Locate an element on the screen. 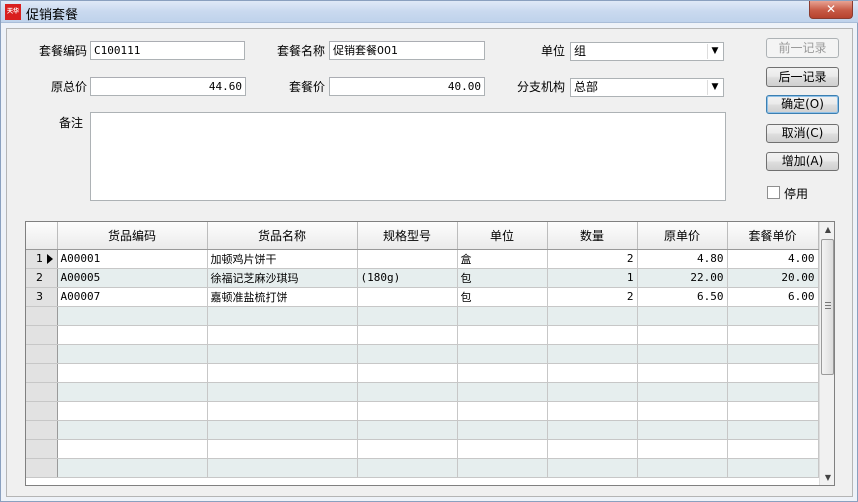 This screenshot has height=502, width=858. scroll-down-icon: ▼ is located at coordinates (827, 477).